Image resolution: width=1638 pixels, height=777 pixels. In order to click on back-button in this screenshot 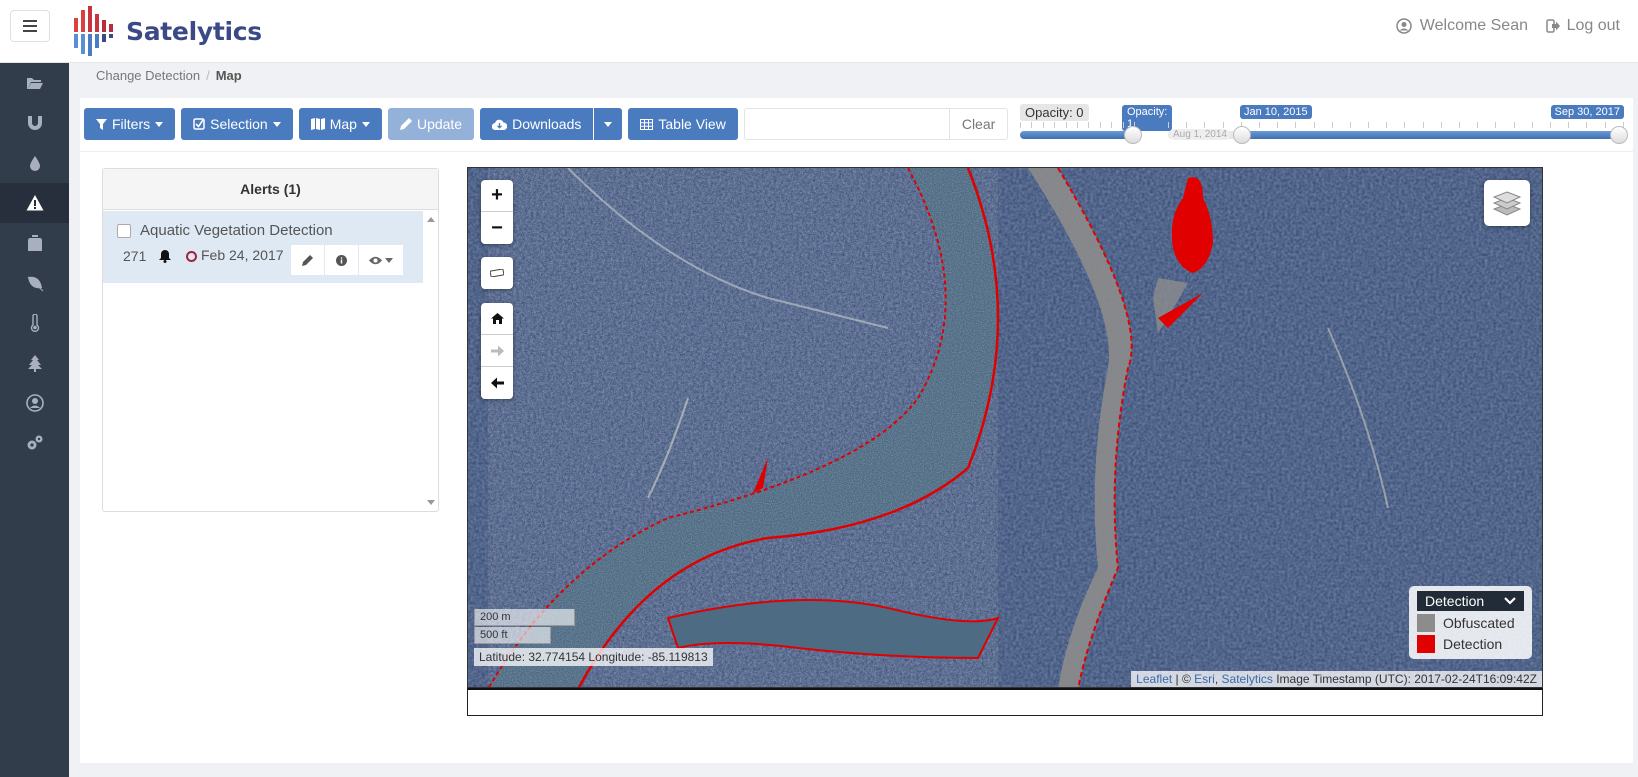, I will do `click(497, 383)`.